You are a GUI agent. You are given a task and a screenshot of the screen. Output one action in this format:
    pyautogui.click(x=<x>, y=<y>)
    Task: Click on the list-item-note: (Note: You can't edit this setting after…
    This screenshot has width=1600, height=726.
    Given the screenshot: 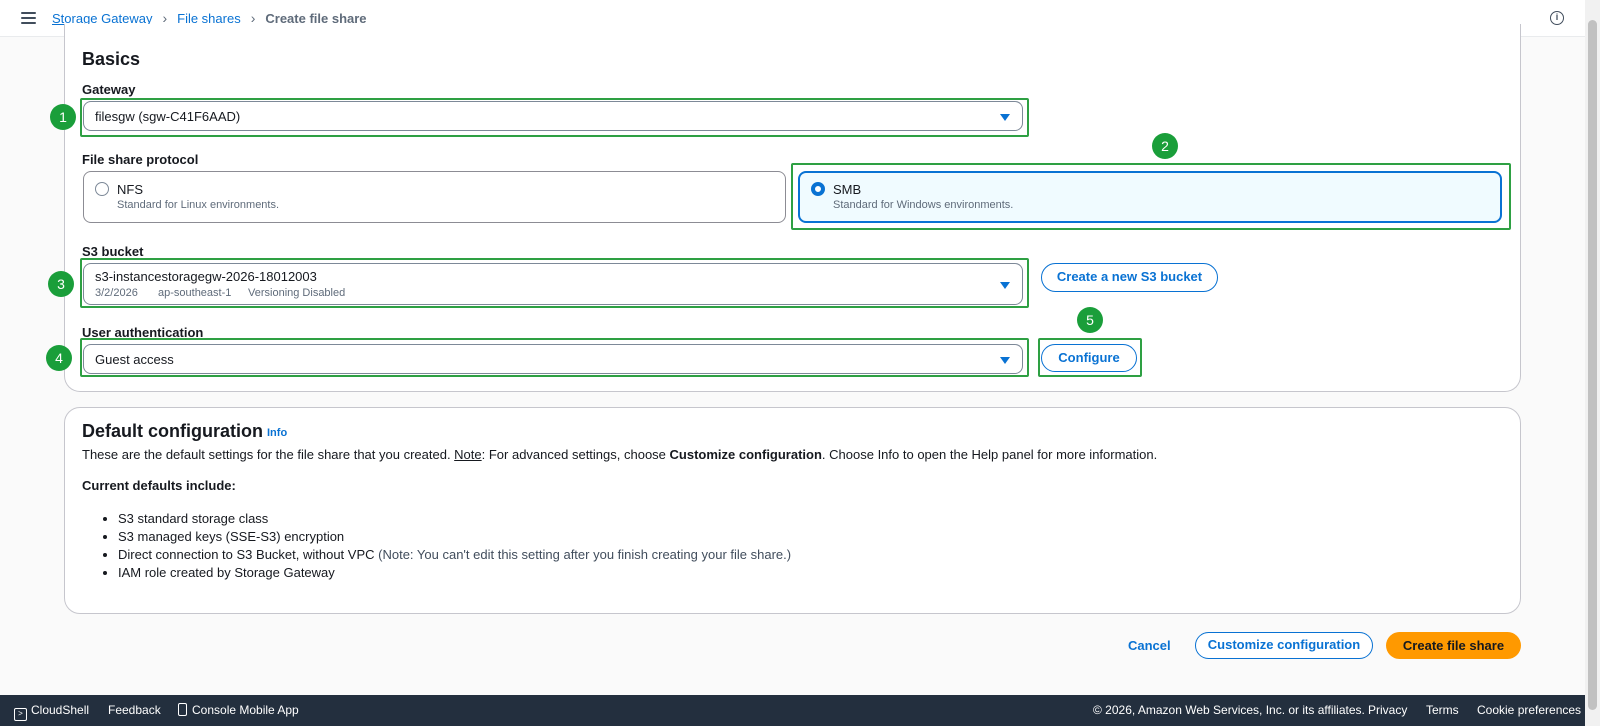 What is the action you would take?
    pyautogui.click(x=585, y=554)
    